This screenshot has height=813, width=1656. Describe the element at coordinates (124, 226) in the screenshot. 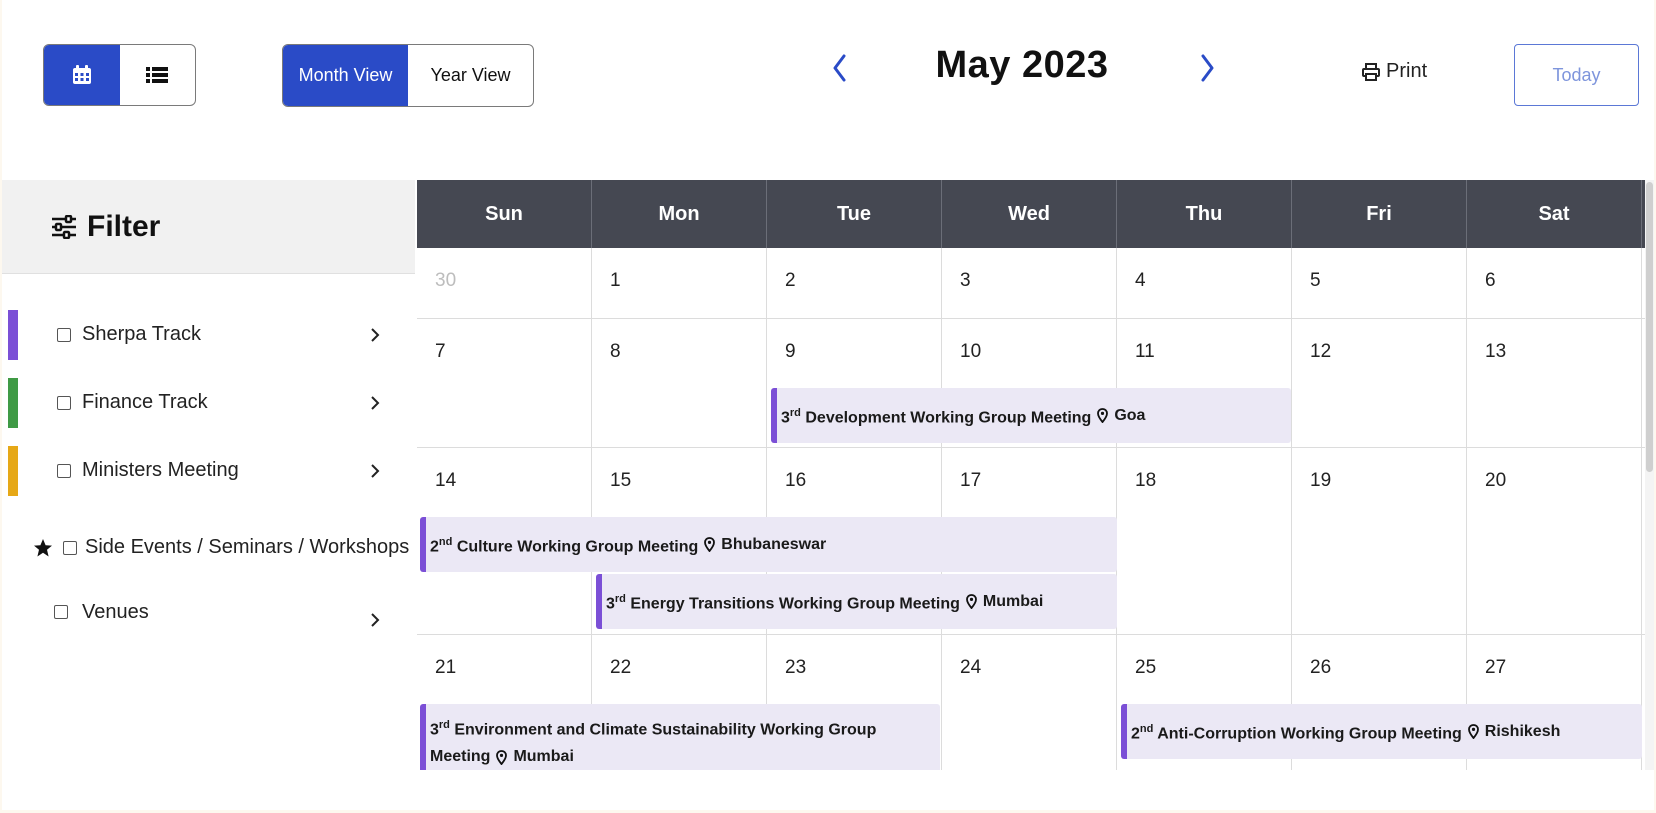

I see `filter-title: Filter` at that location.